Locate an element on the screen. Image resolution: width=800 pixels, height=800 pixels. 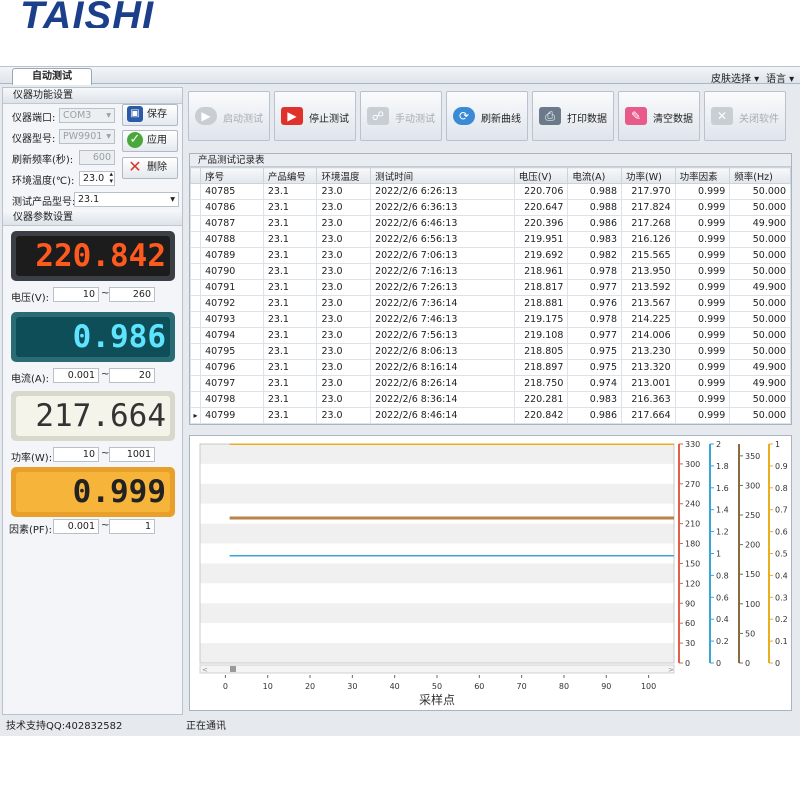
column-header: 电压(V) is located at coordinates (541, 175).